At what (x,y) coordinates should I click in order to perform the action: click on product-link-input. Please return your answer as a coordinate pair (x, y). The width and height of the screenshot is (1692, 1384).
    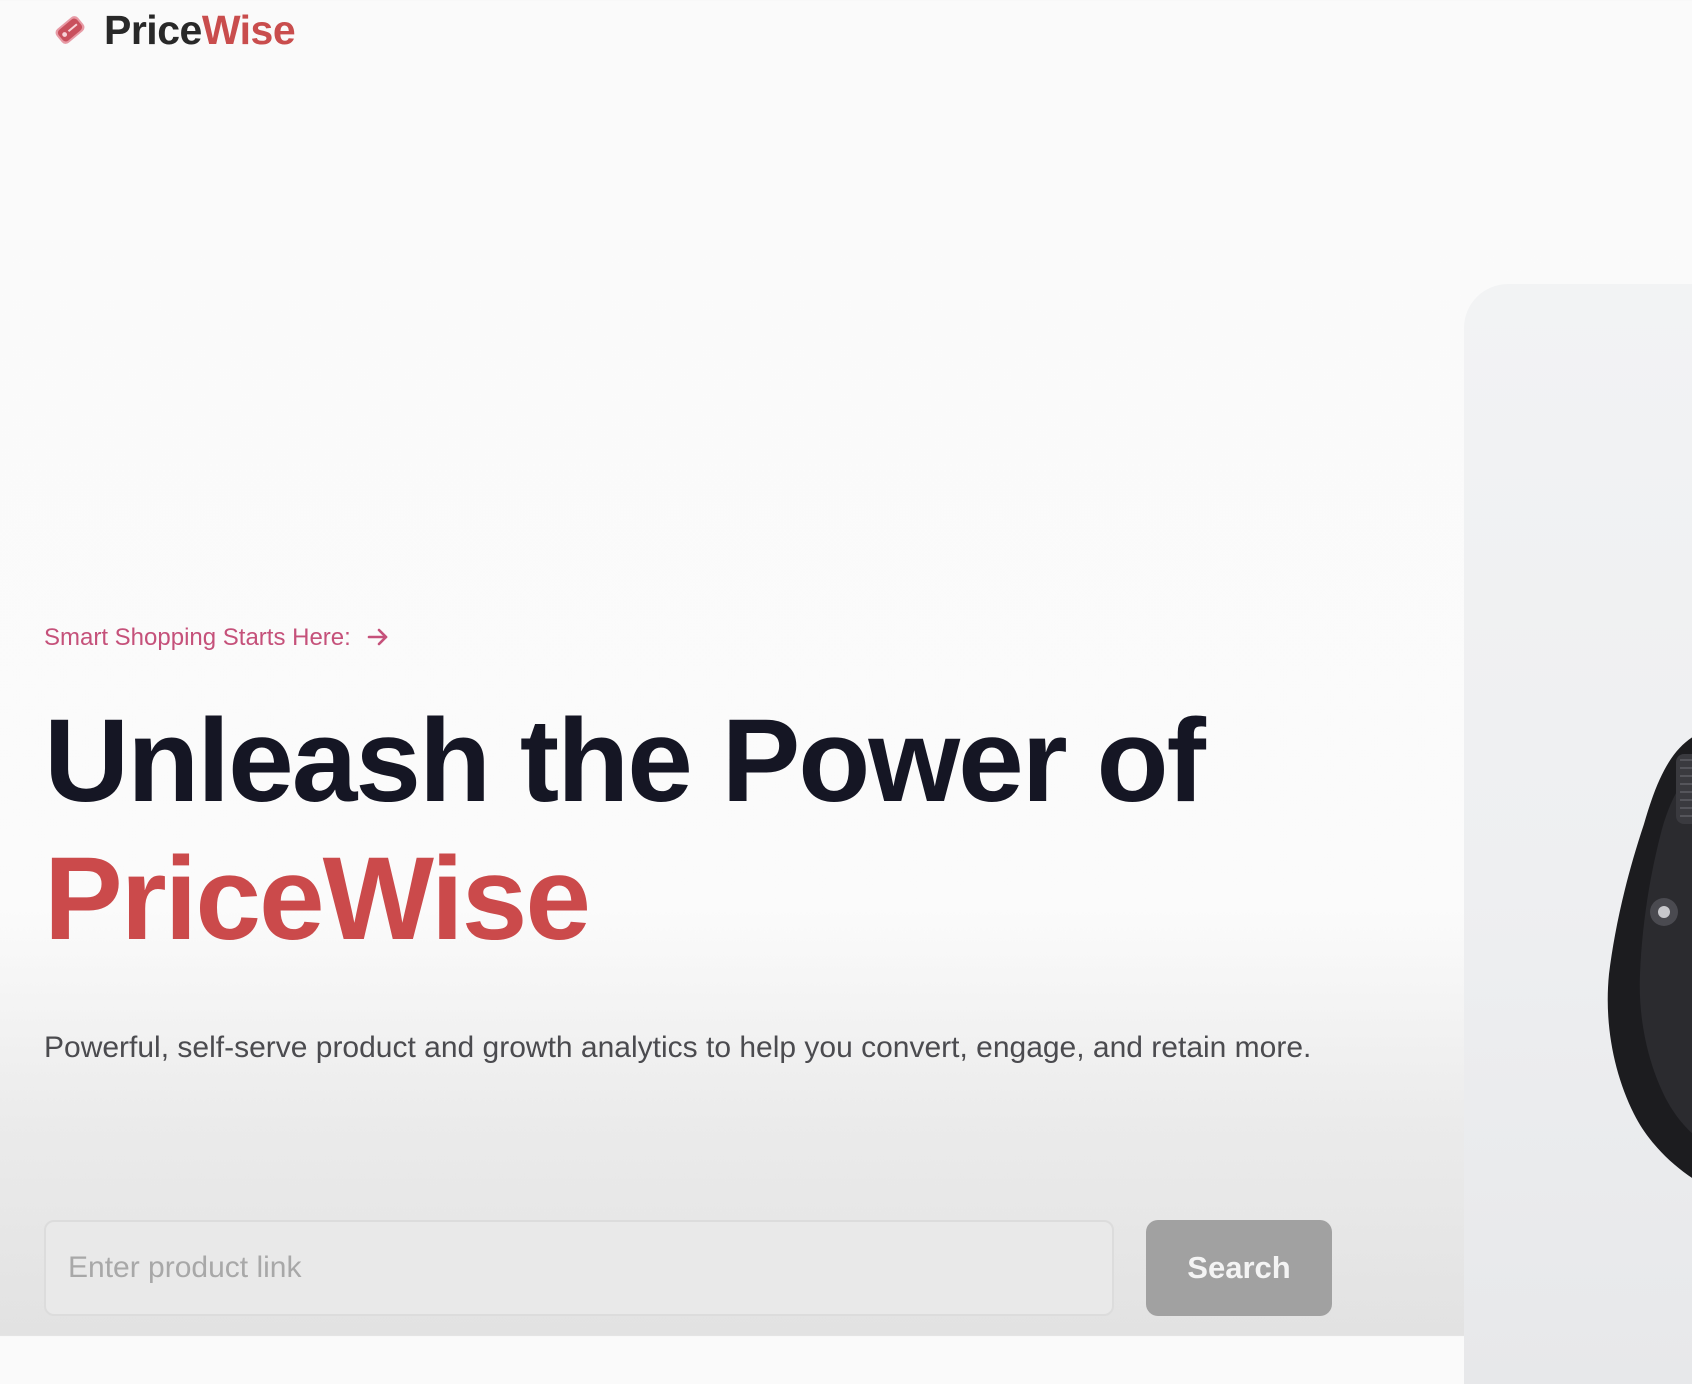
    Looking at the image, I should click on (579, 1268).